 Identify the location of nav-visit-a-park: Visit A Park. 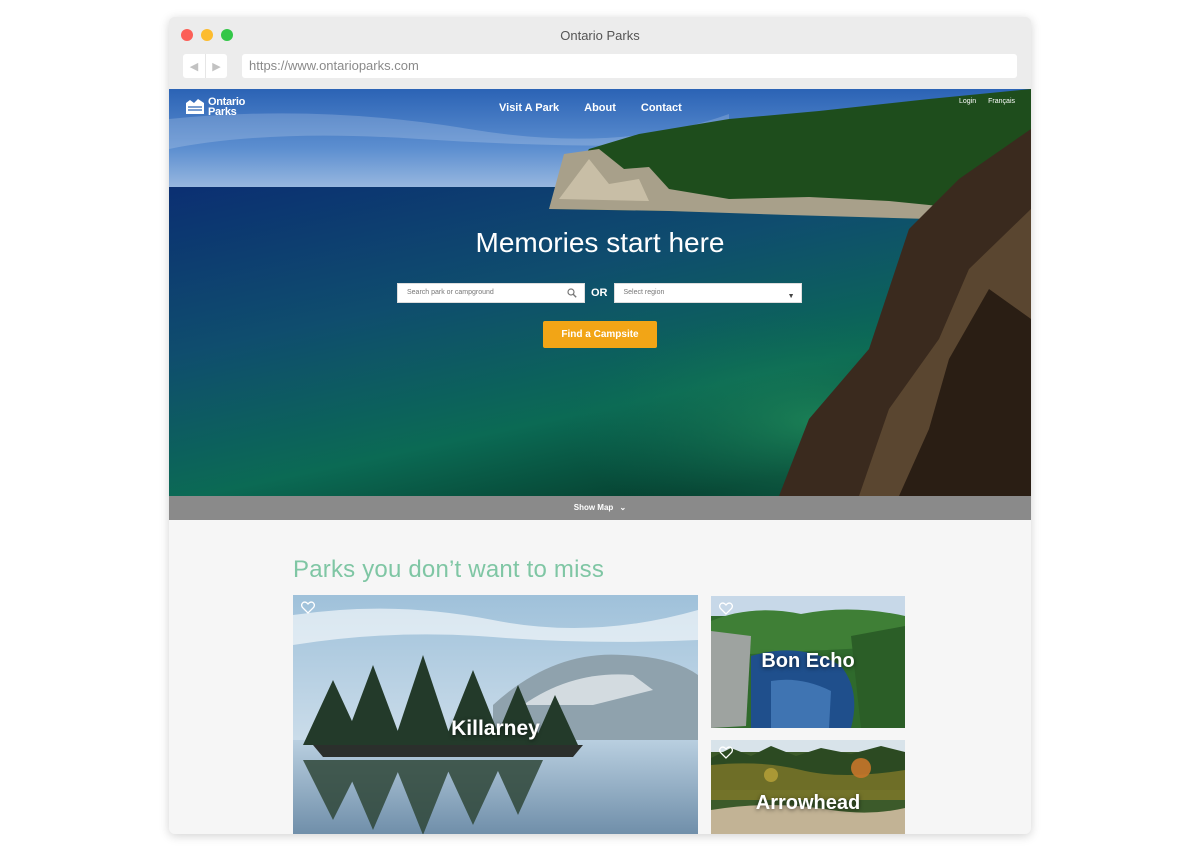
(529, 108).